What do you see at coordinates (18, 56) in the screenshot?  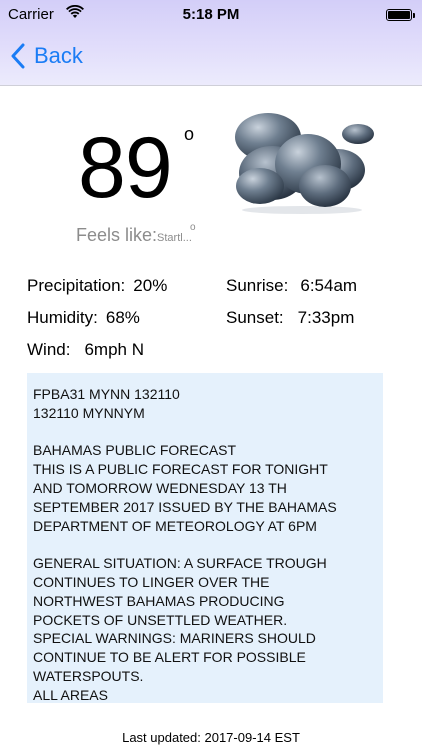 I see `chevron-left-icon` at bounding box center [18, 56].